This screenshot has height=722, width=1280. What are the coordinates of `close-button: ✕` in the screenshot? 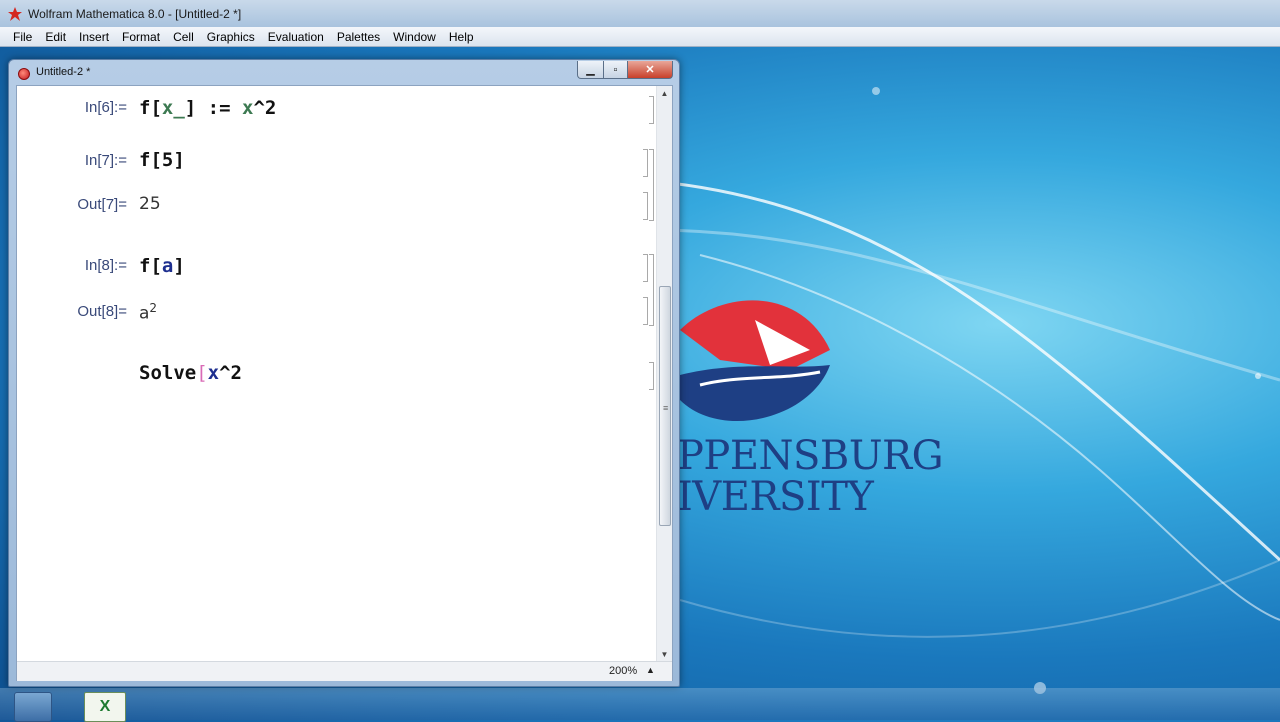 It's located at (650, 70).